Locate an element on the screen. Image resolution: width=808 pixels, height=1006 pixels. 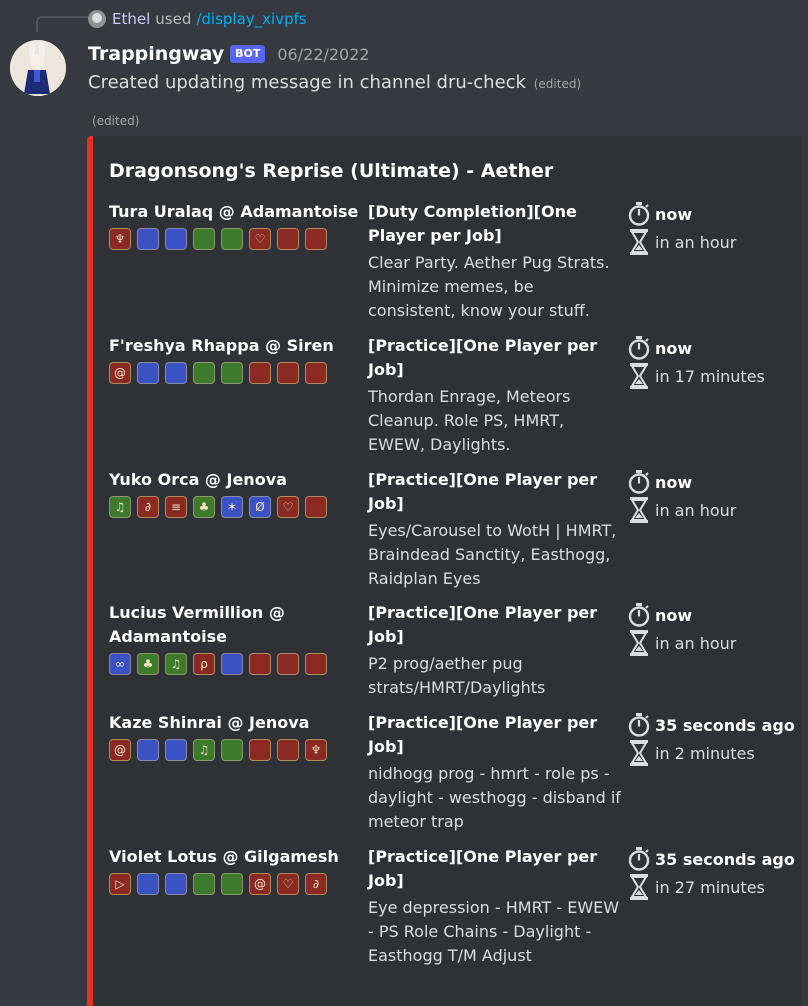
listing-player-name: Yuko Orca @ Jenova is located at coordinates (198, 479).